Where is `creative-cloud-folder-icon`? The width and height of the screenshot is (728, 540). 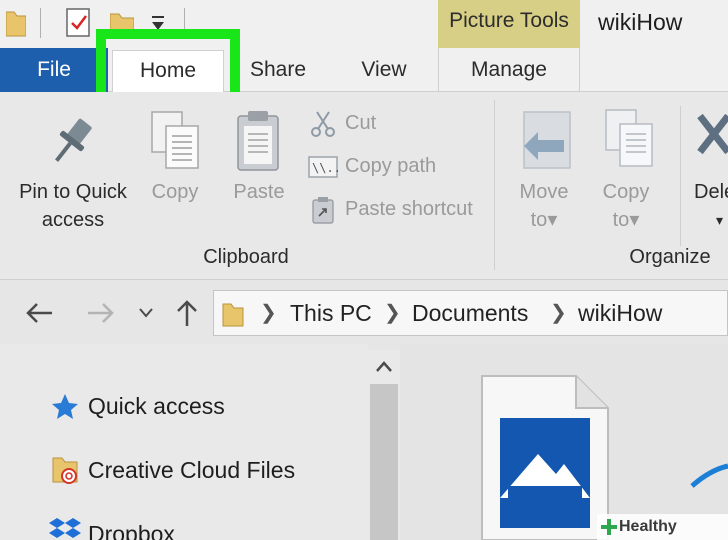 creative-cloud-folder-icon is located at coordinates (65, 470).